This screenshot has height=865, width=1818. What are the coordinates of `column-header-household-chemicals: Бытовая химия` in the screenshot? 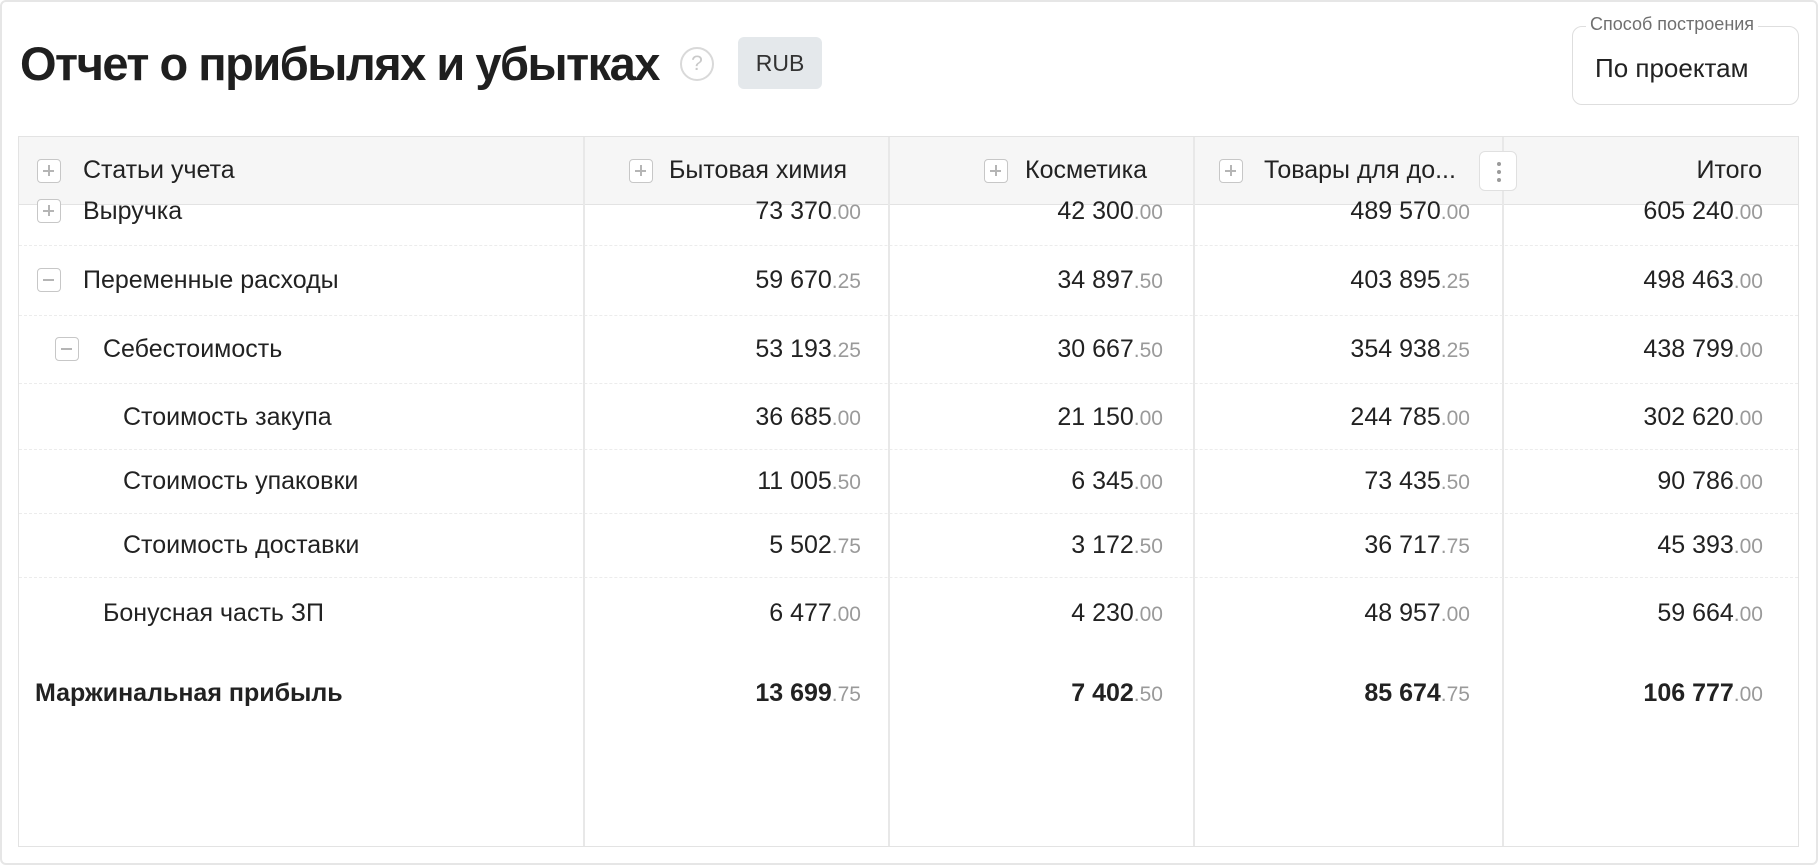 It's located at (758, 170).